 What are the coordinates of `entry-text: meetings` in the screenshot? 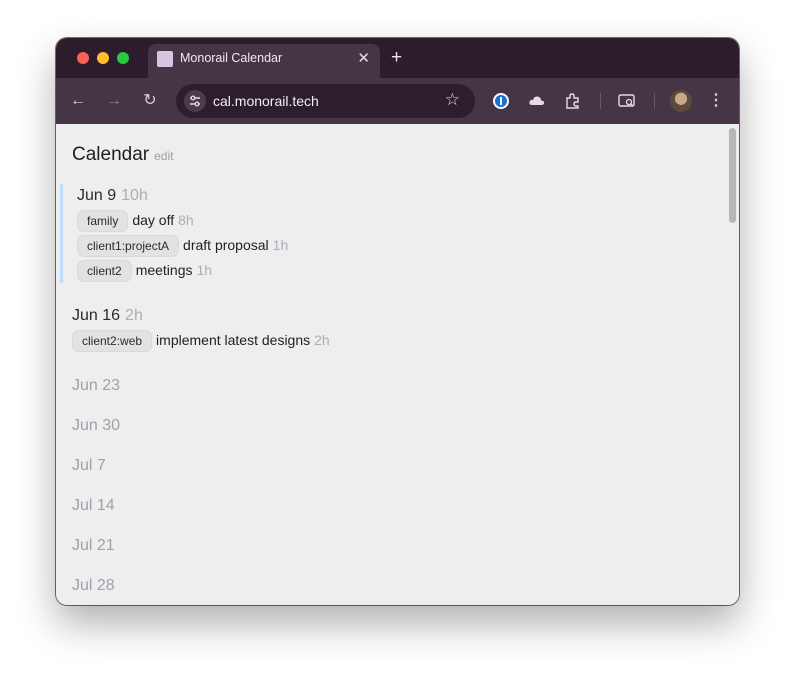 It's located at (164, 270).